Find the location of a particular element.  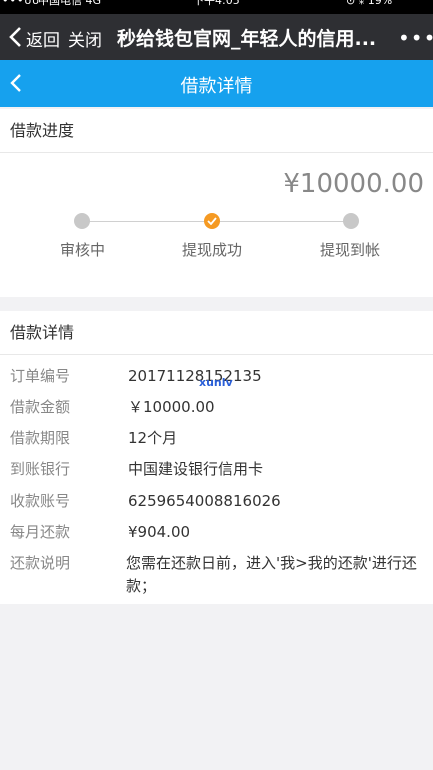

clock: 下午4:05 is located at coordinates (216, 3).